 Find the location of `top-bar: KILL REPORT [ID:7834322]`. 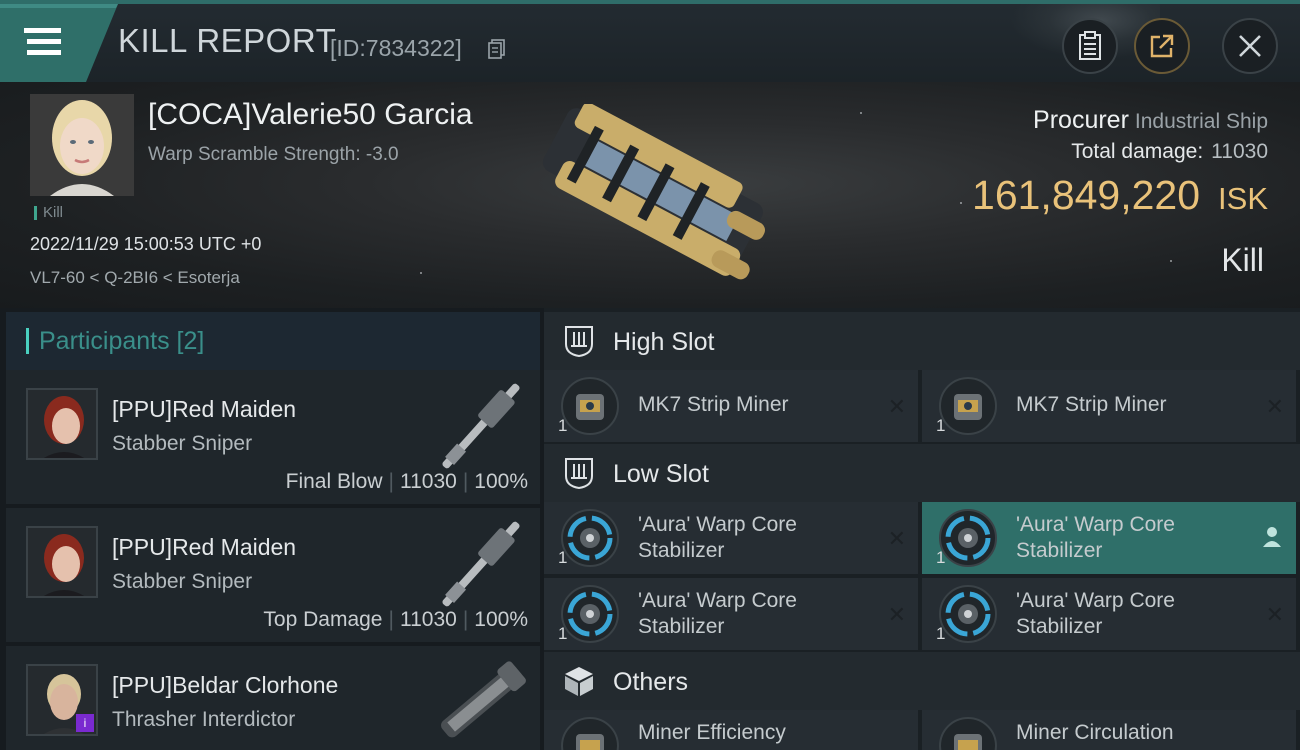

top-bar: KILL REPORT [ID:7834322] is located at coordinates (650, 41).